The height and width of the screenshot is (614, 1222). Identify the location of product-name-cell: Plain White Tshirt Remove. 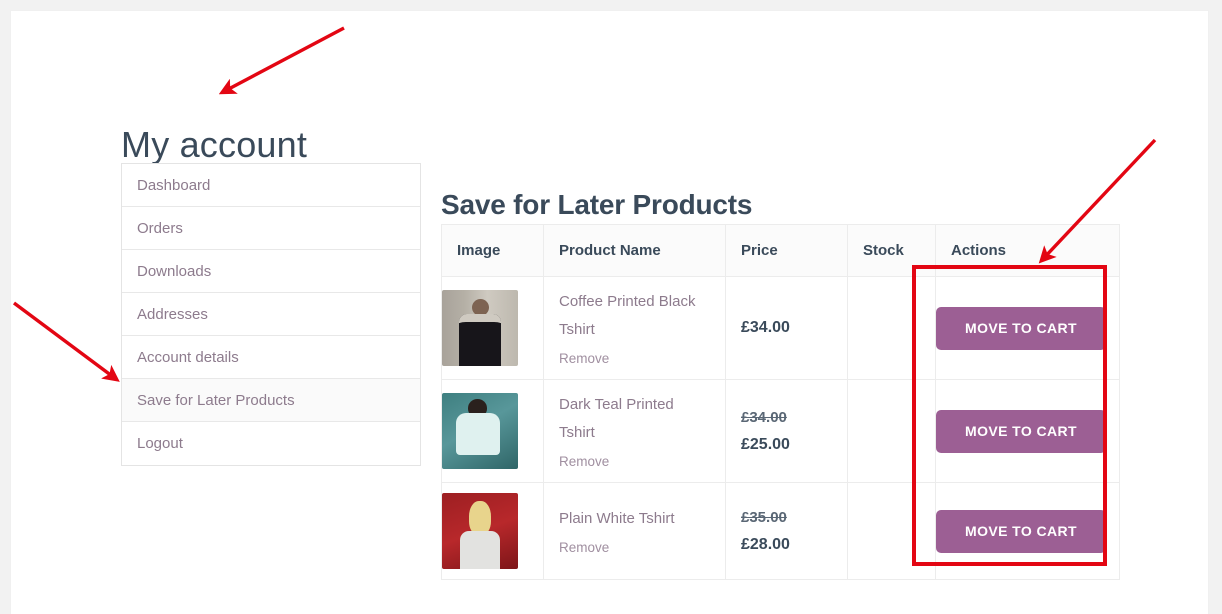
(634, 531).